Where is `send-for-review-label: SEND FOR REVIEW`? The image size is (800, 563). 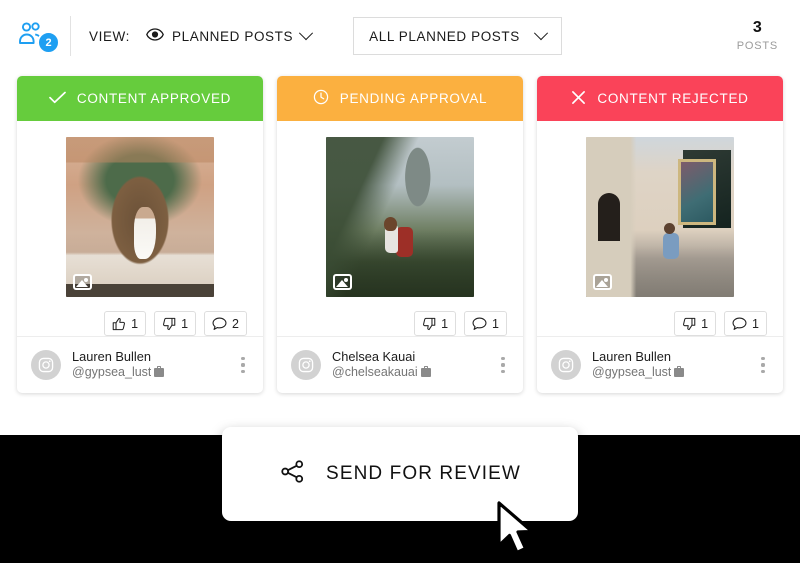
send-for-review-label: SEND FOR REVIEW is located at coordinates (423, 473).